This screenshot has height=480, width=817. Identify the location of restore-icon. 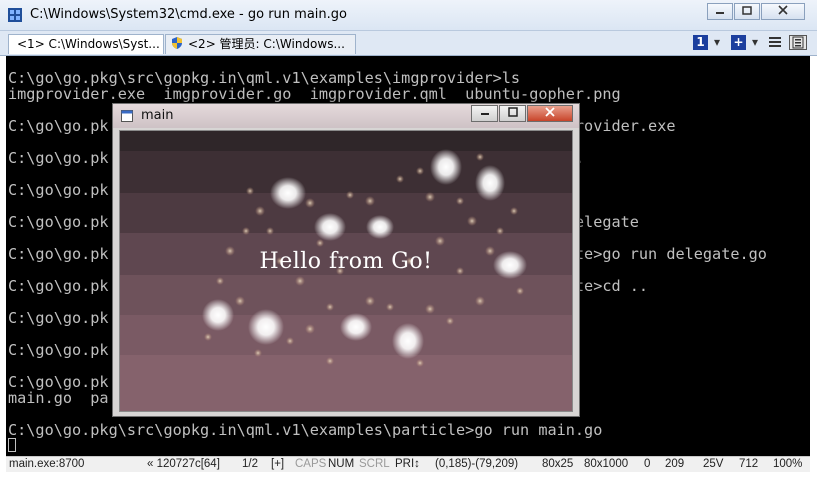
(747, 10).